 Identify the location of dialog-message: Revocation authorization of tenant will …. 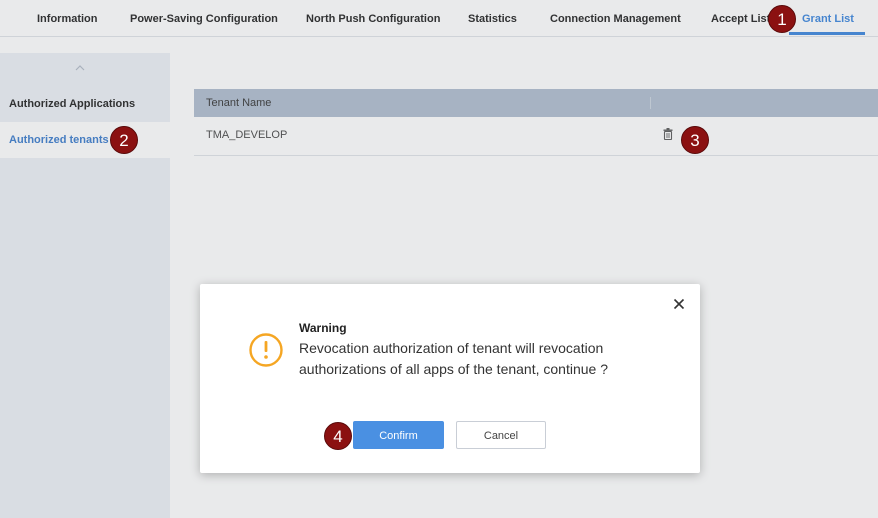
(453, 358).